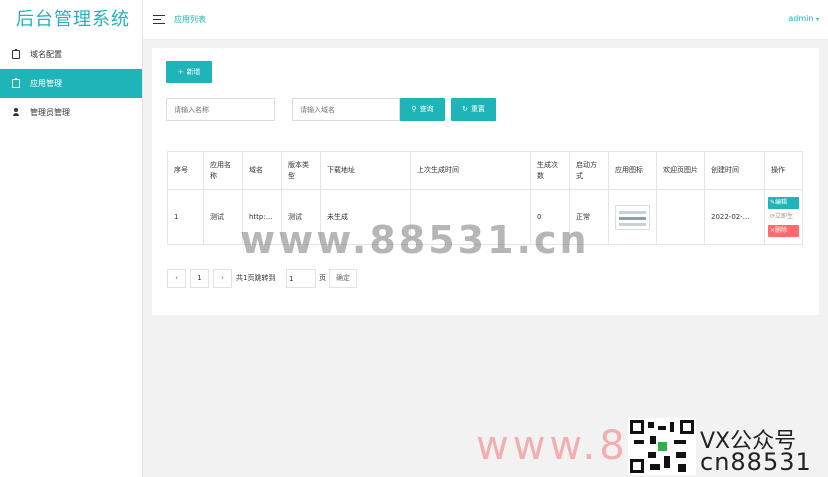 The height and width of the screenshot is (477, 828). I want to click on edit-button: ✎编辑, so click(783, 203).